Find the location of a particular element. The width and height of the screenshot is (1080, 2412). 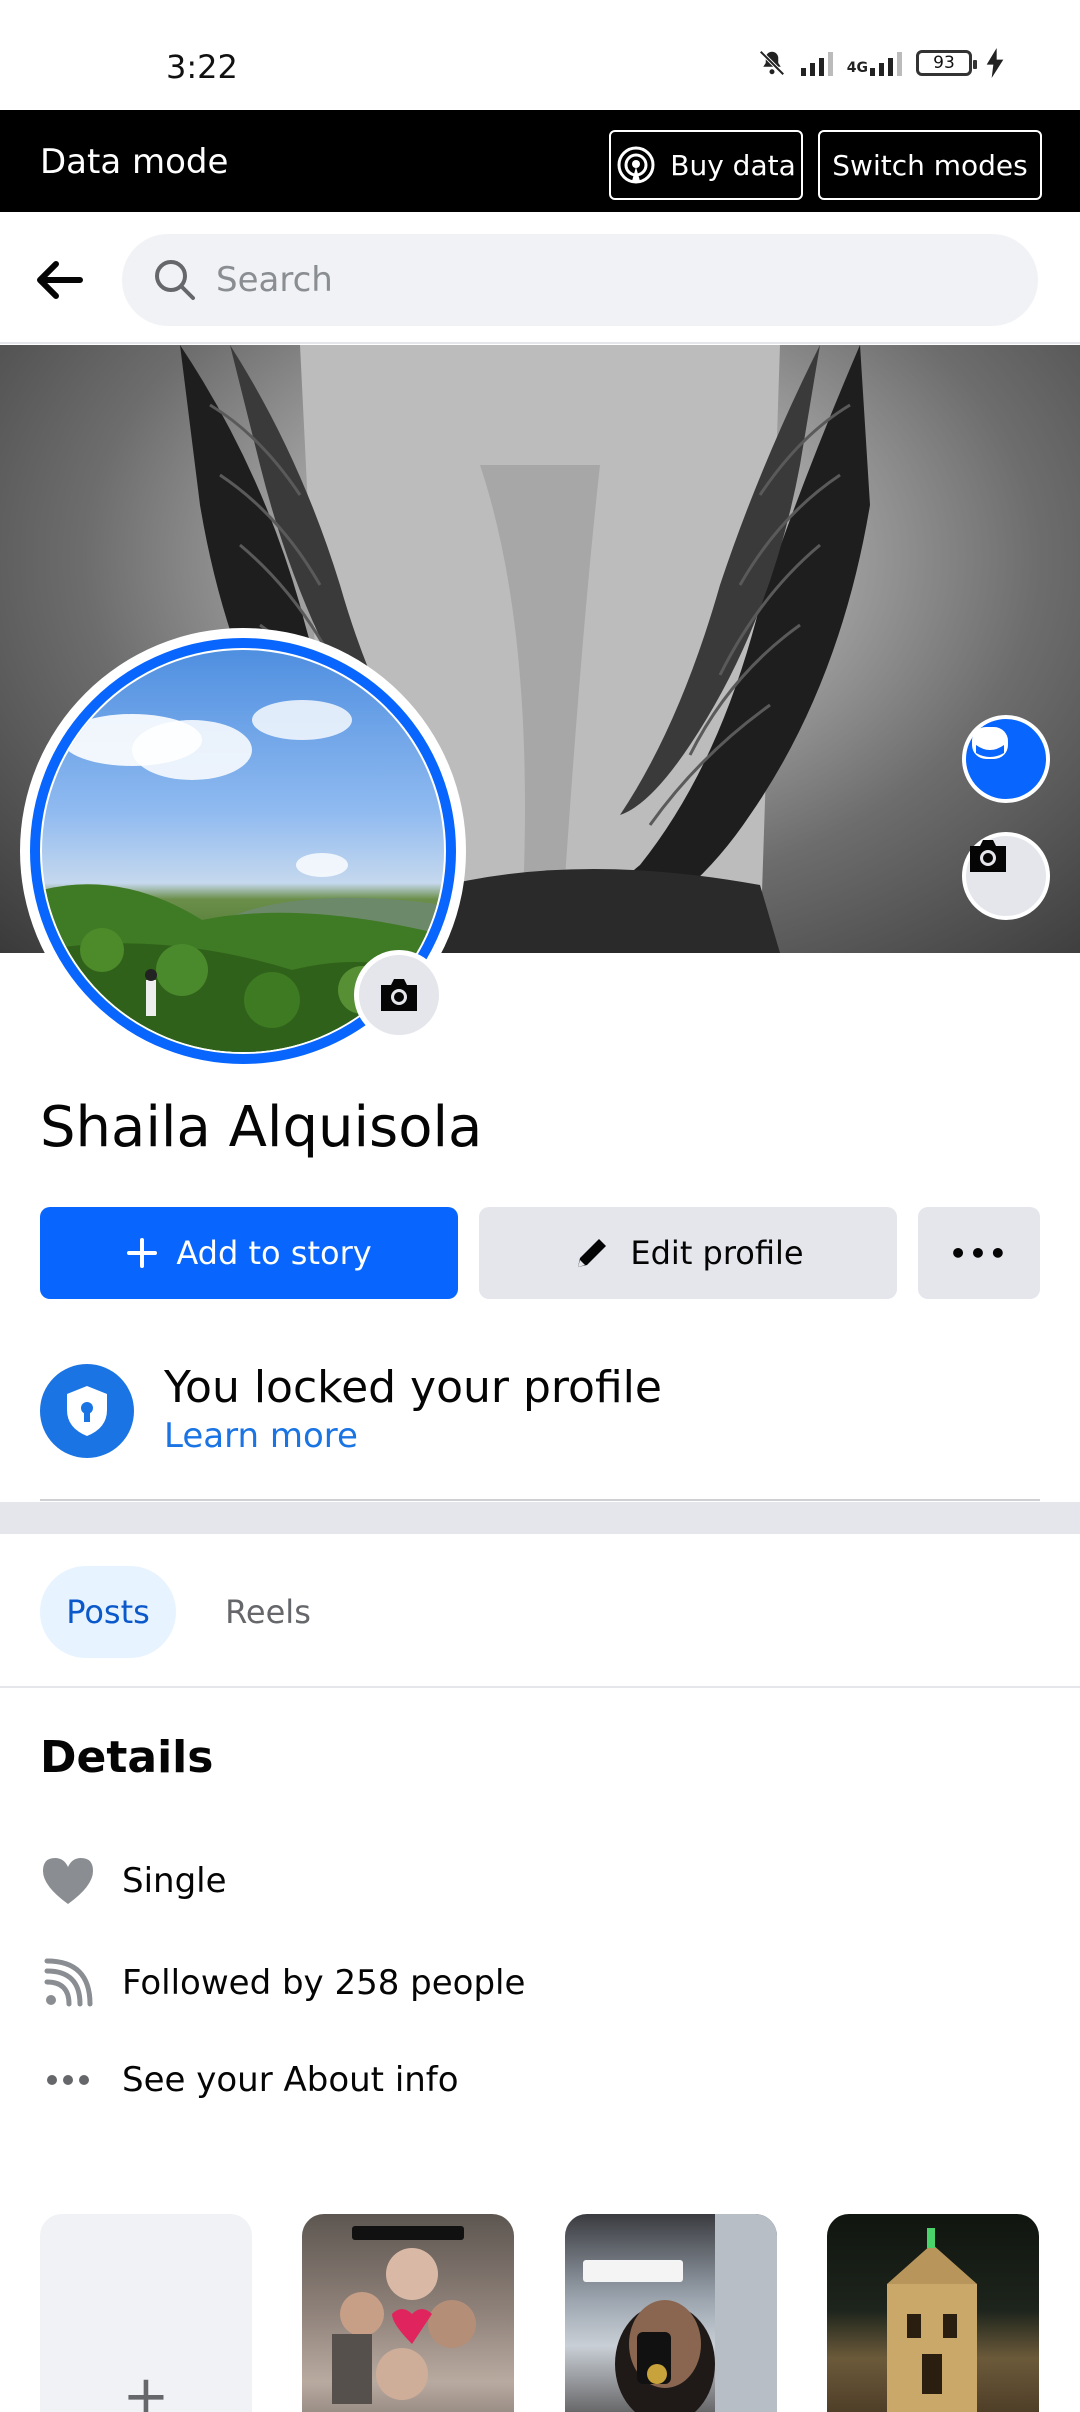

shield-lock-icon is located at coordinates (87, 1411).